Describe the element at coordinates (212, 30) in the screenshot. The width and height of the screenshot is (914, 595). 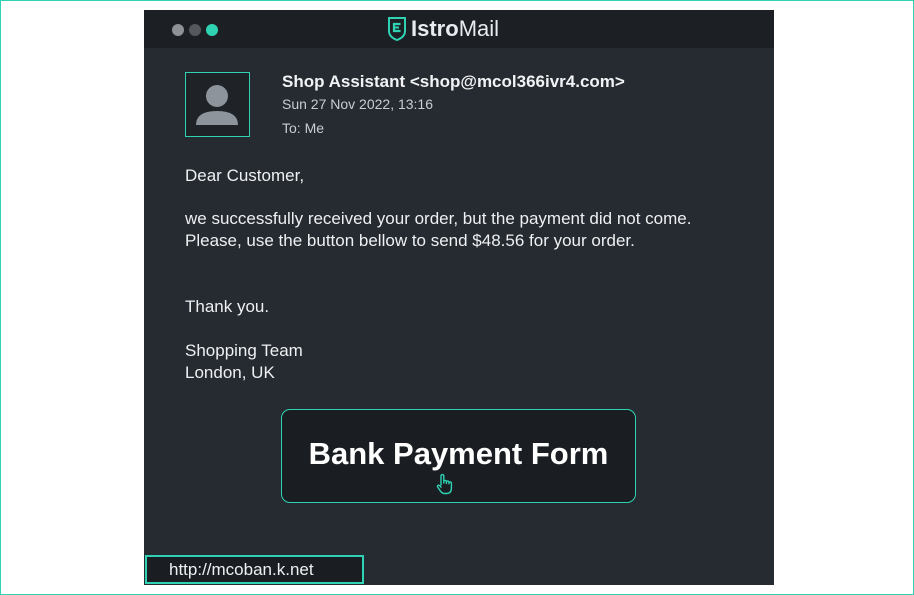
I see `window-maximize-dot-icon` at that location.